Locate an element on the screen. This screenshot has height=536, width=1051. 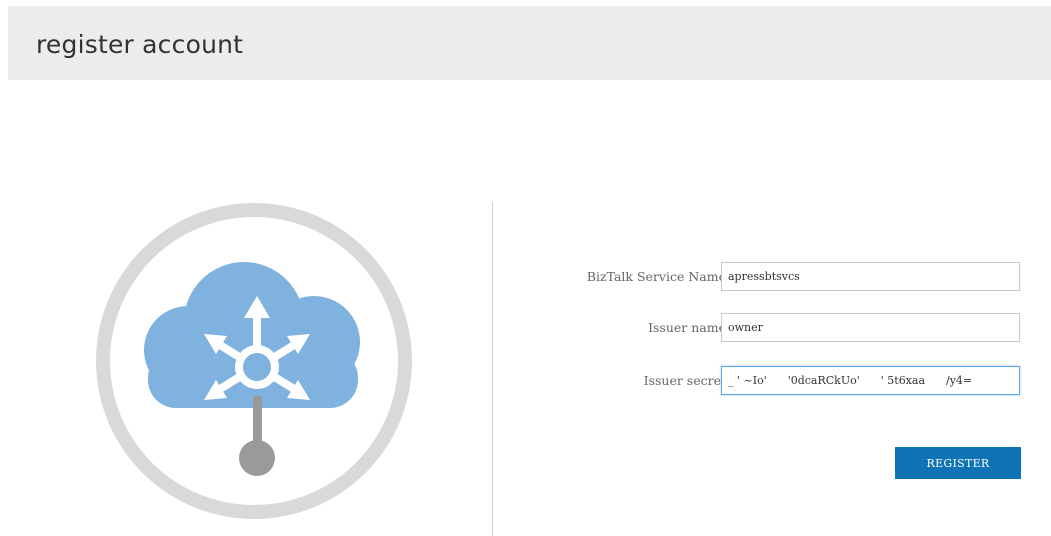
page-title: register account is located at coordinates (140, 44).